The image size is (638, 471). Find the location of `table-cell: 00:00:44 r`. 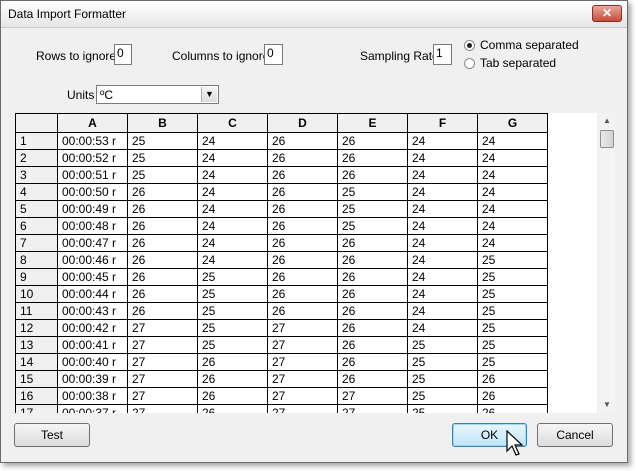

table-cell: 00:00:44 r is located at coordinates (92, 294).